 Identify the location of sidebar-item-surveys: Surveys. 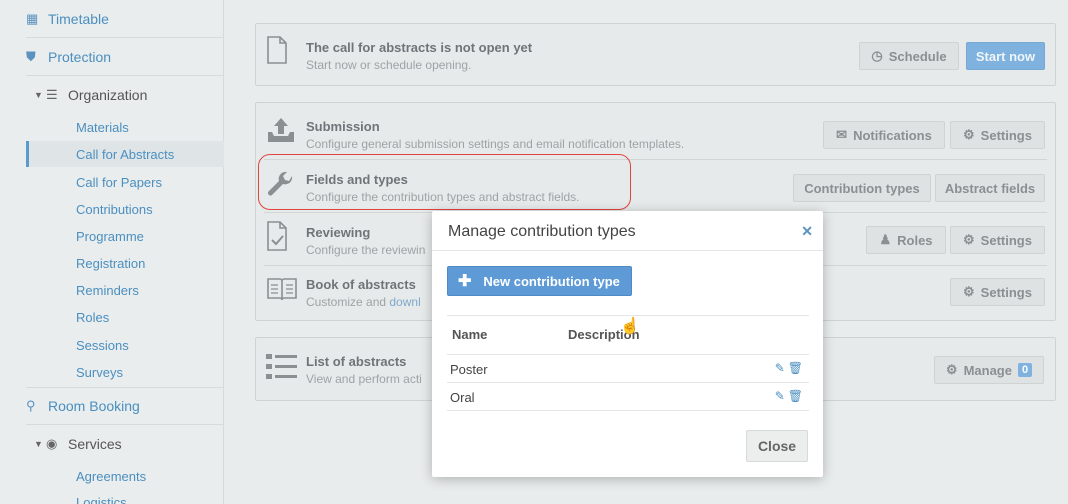
(125, 372).